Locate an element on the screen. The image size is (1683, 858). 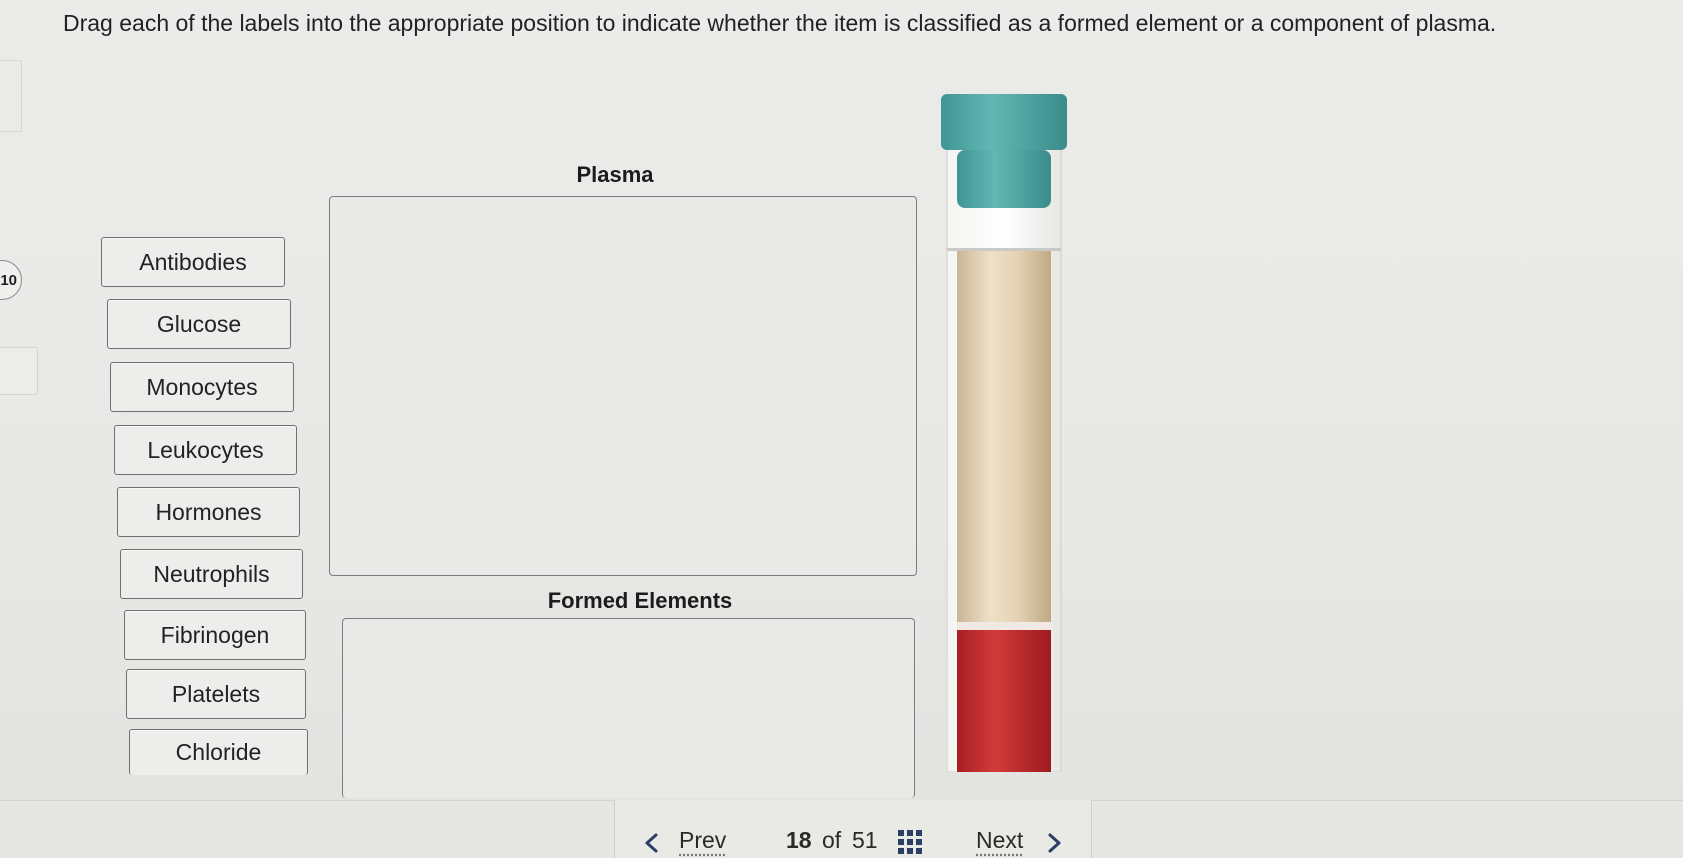
label-monocytes: Monocytes is located at coordinates (202, 387).